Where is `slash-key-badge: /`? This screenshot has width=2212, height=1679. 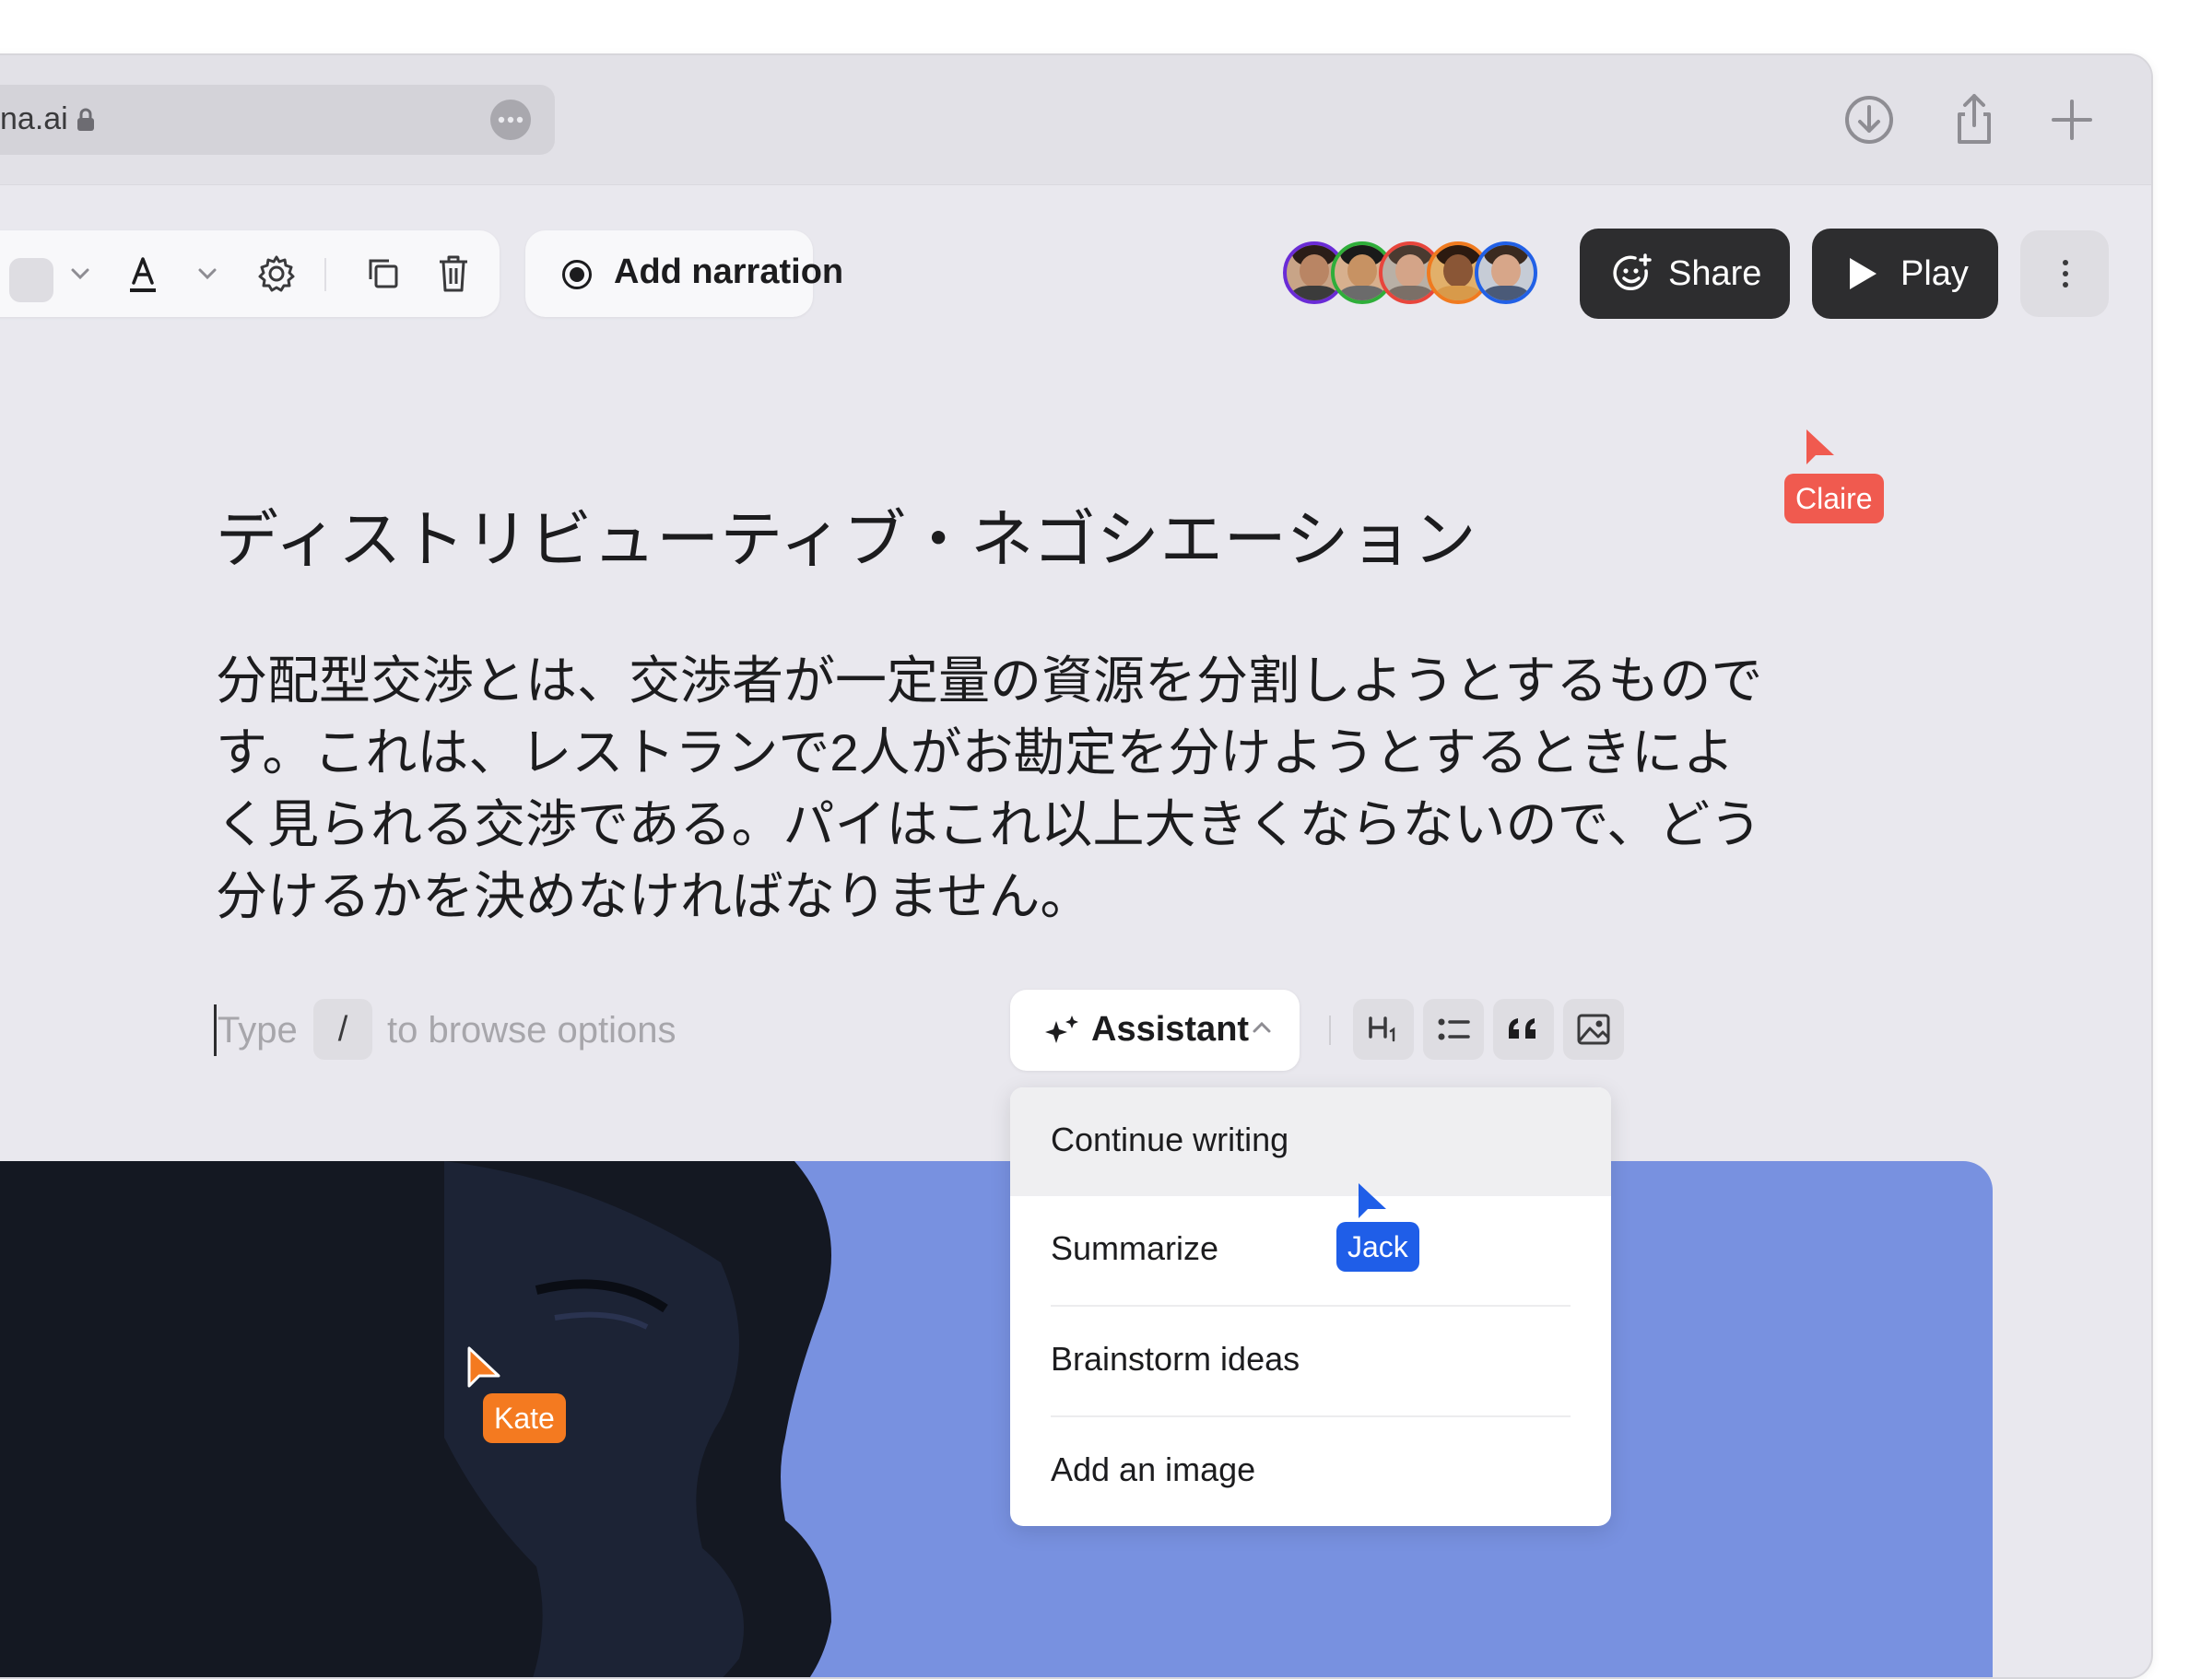
slash-key-badge: / is located at coordinates (342, 1029).